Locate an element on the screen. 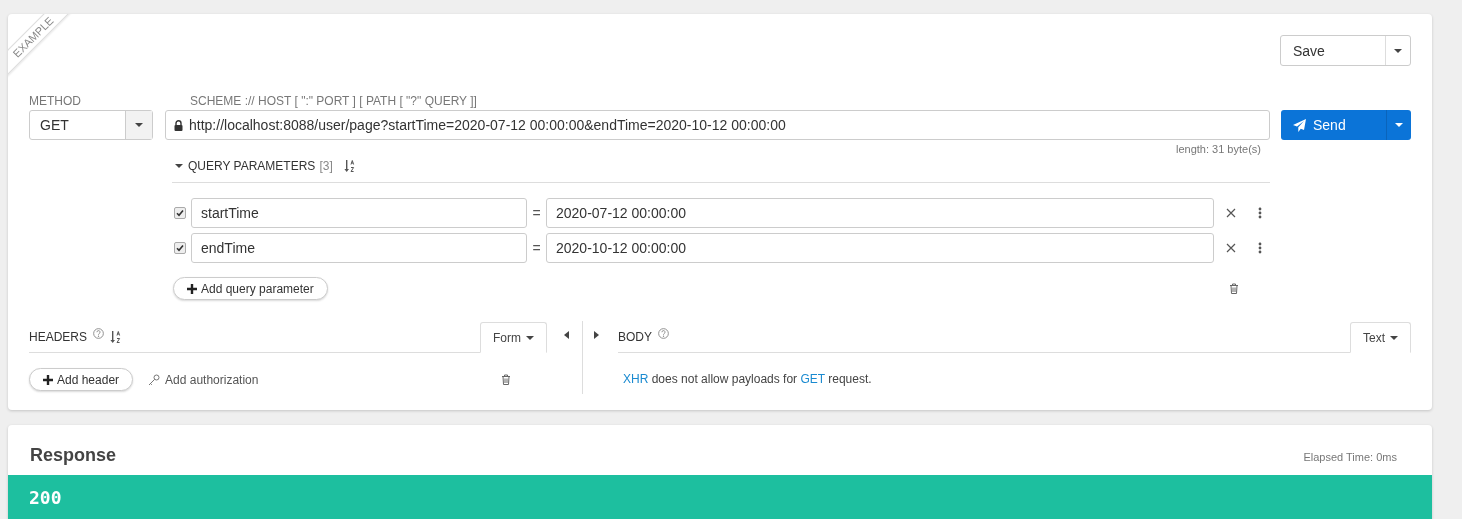  link: XHR is located at coordinates (636, 379).